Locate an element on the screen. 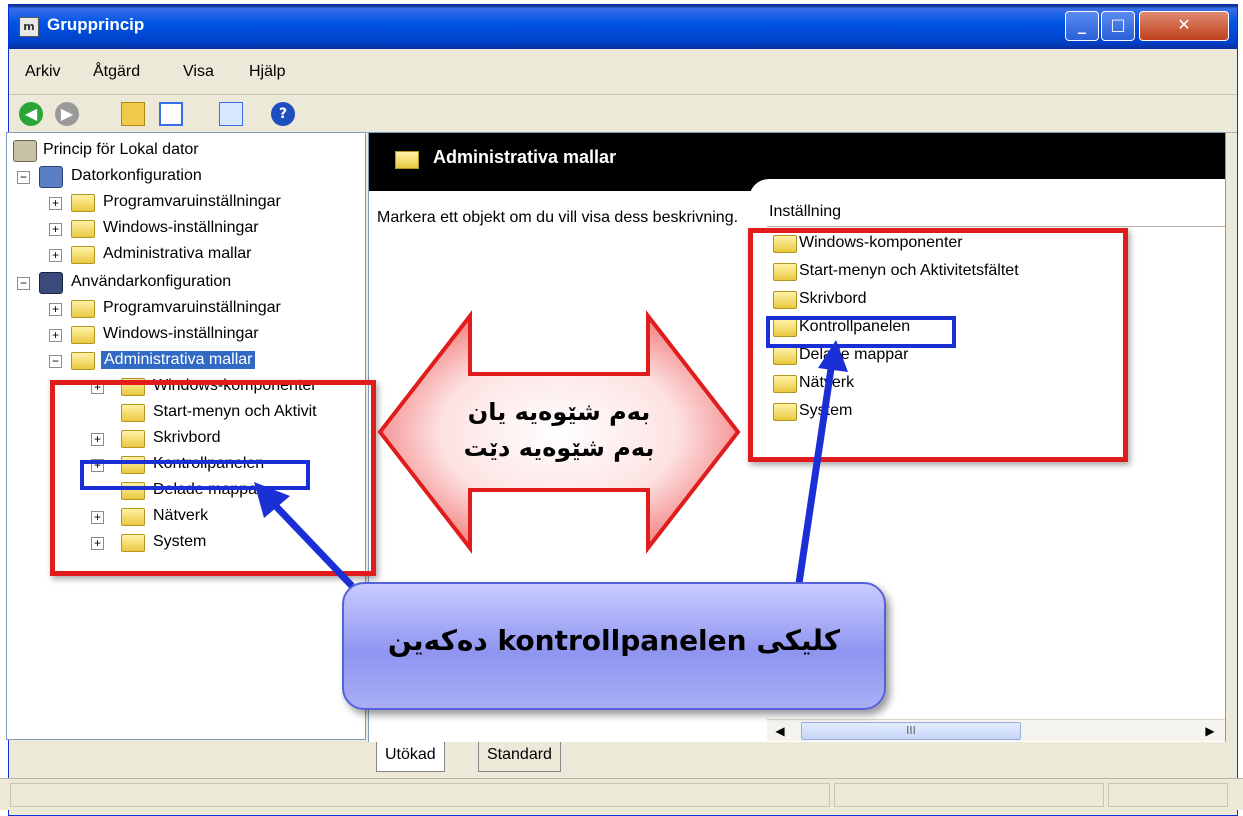  menu-atgard: Åtgärd is located at coordinates (116, 72).